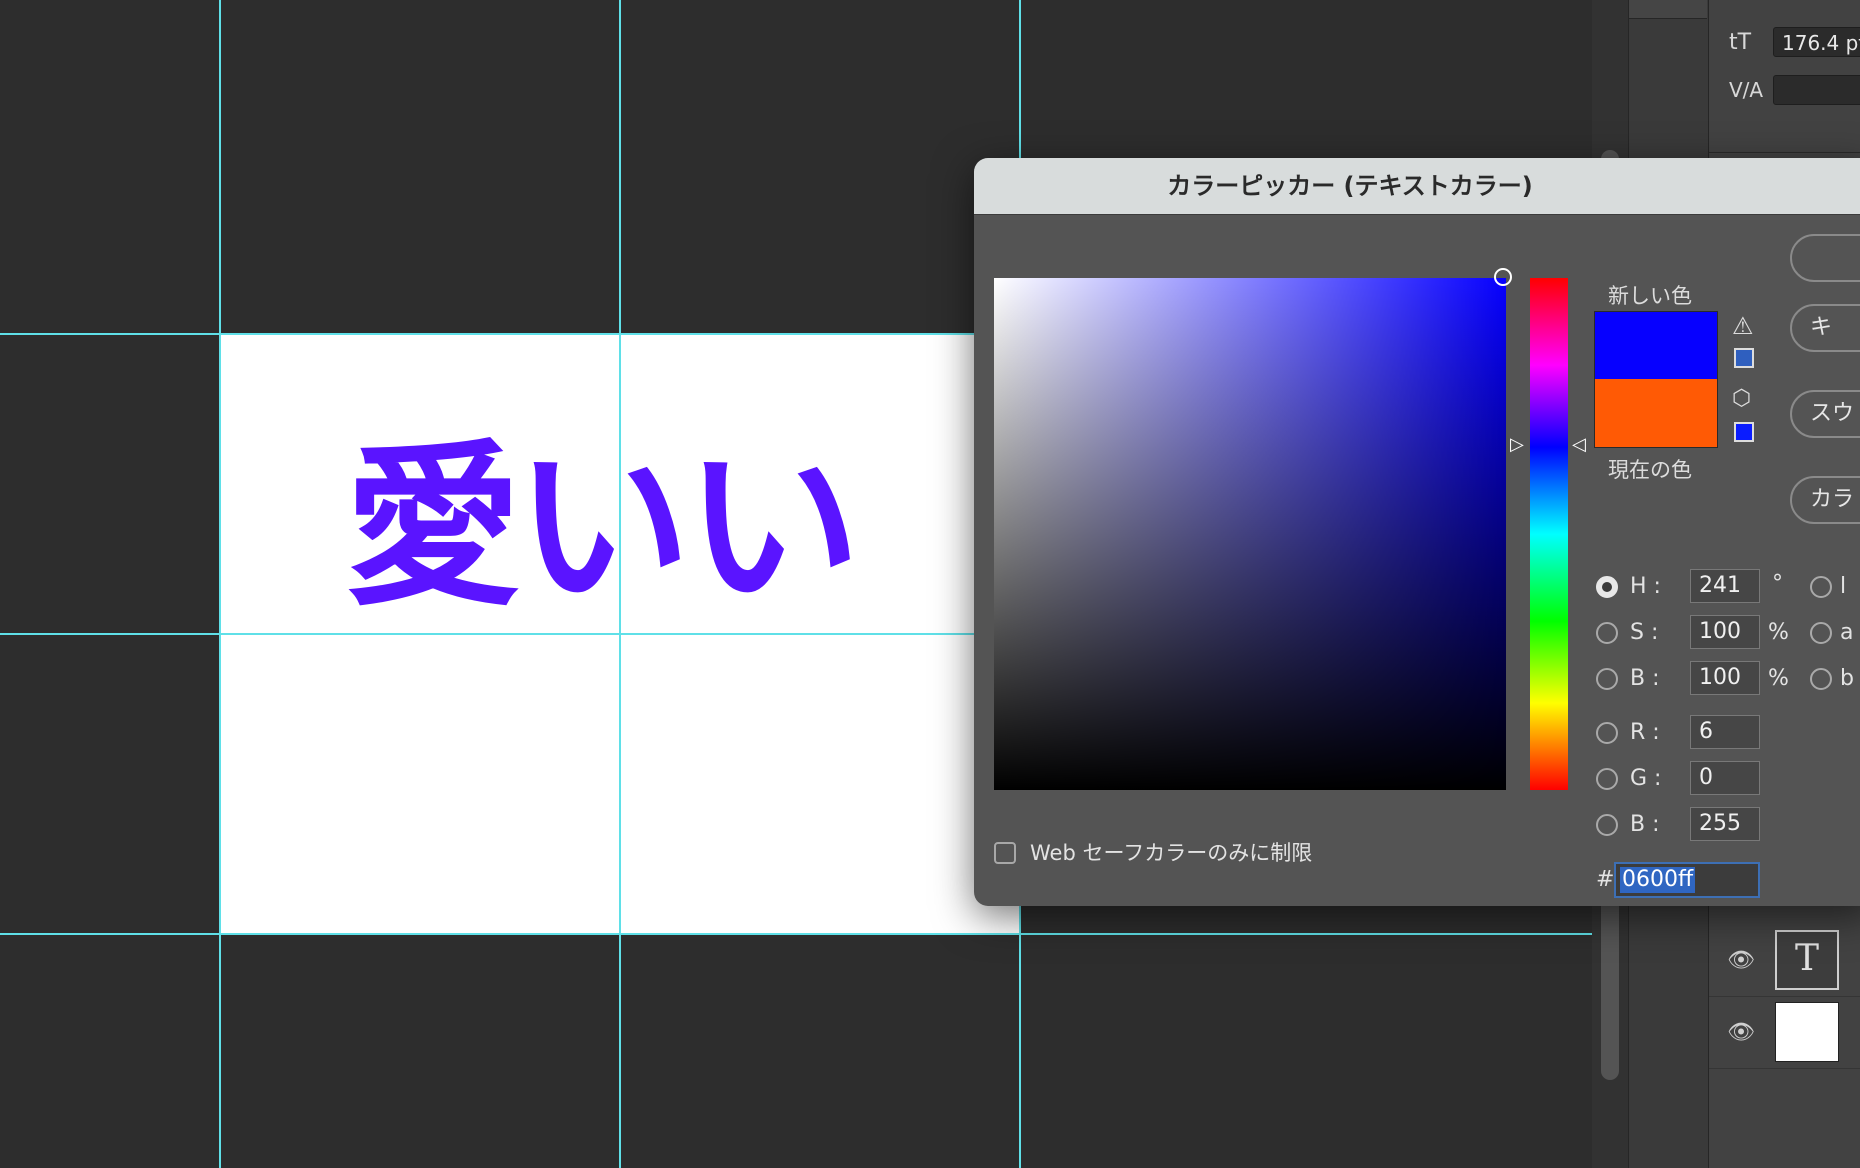 The image size is (1860, 1168). Describe the element at coordinates (1607, 733) in the screenshot. I see `red-radio` at that location.